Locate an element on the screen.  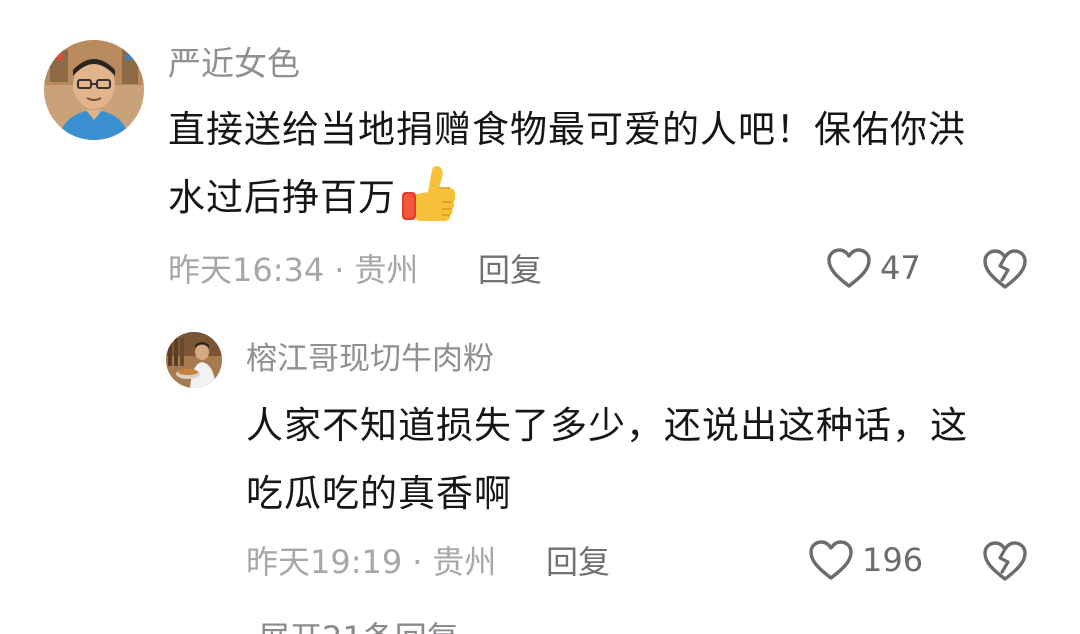
reply-timestamp: 昨天19:19 is located at coordinates (324, 562).